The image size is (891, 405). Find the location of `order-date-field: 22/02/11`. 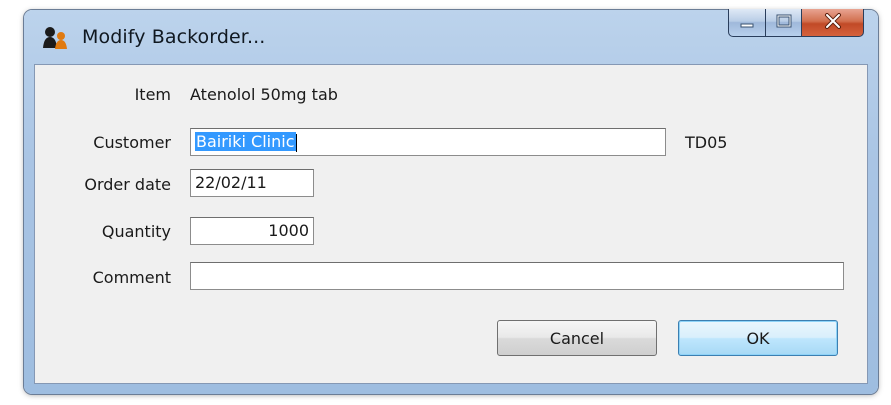

order-date-field: 22/02/11 is located at coordinates (252, 183).